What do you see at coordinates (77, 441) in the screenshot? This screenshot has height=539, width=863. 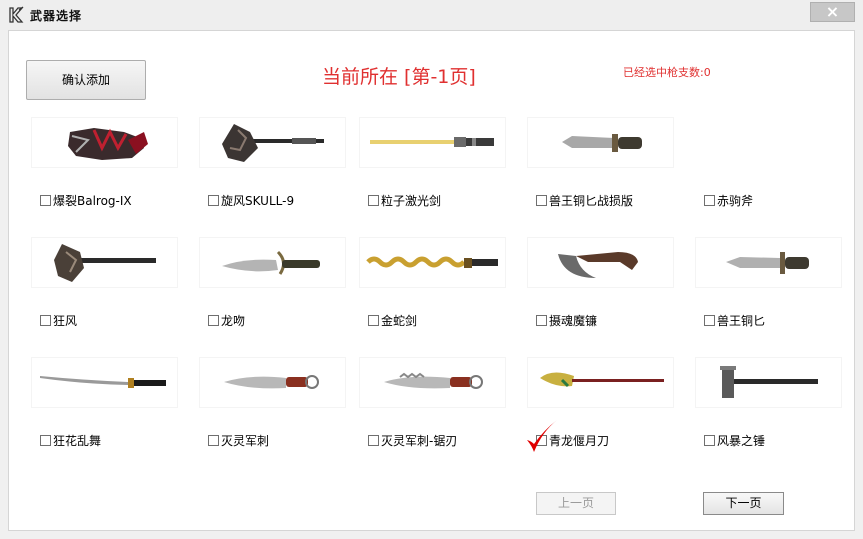 I see `weapon-label: 狂花乱舞` at bounding box center [77, 441].